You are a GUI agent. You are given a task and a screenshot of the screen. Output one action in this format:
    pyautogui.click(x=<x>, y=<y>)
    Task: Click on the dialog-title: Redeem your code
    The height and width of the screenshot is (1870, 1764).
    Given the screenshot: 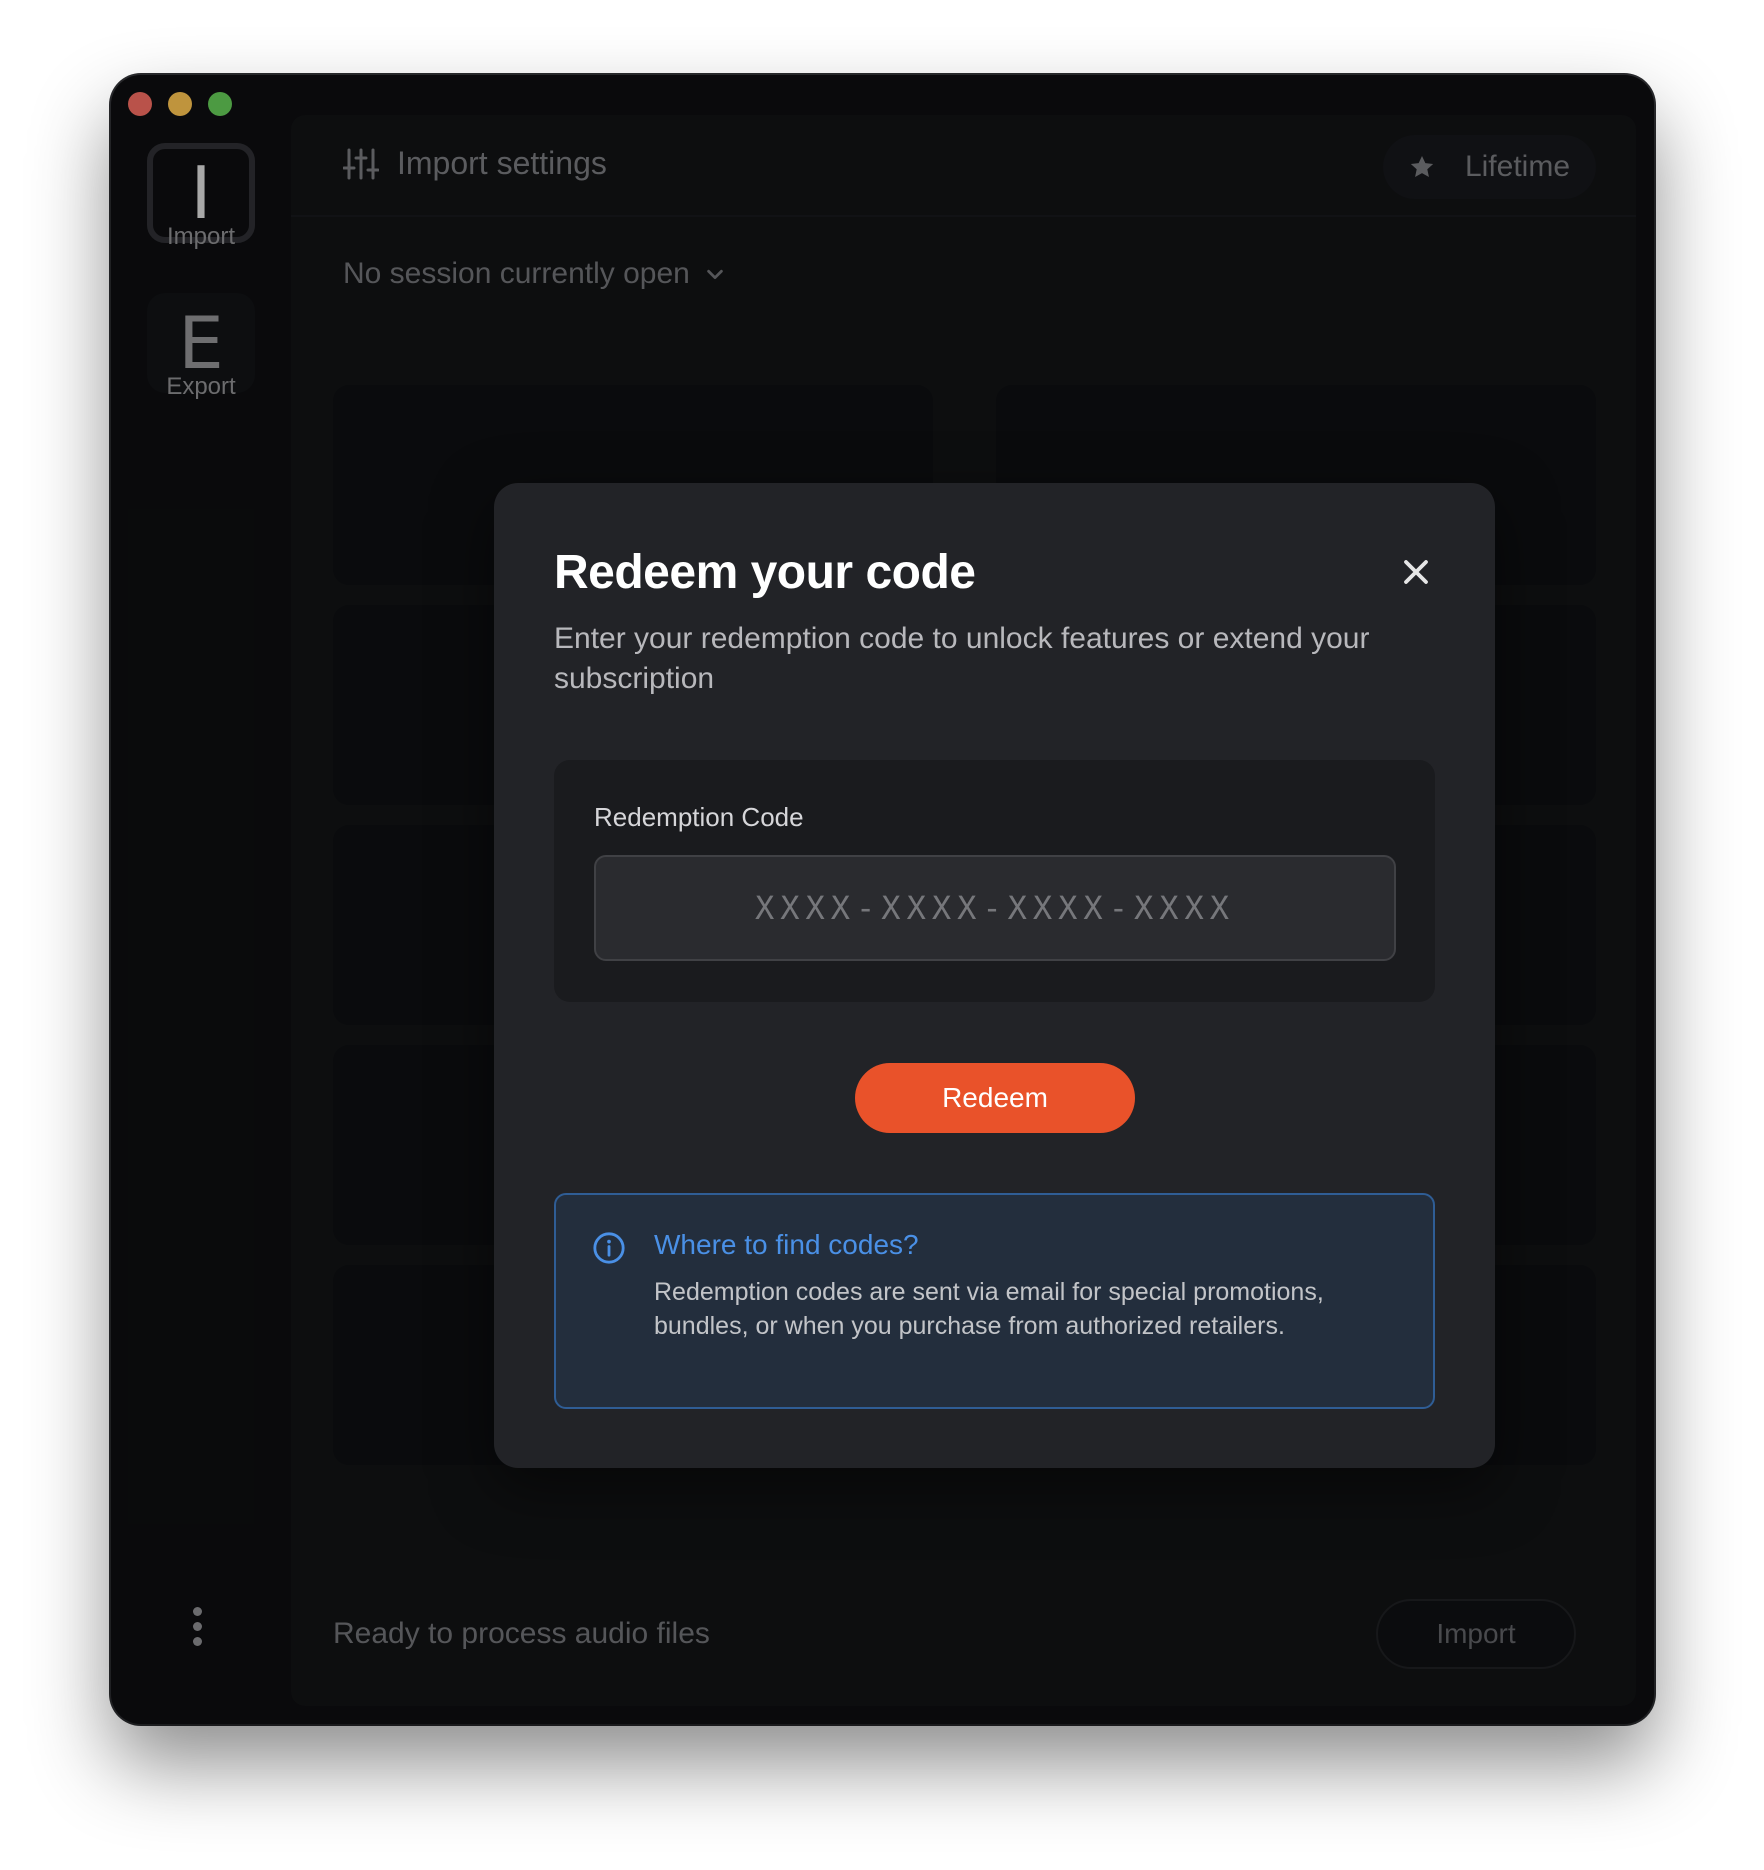 What is the action you would take?
    pyautogui.click(x=765, y=572)
    